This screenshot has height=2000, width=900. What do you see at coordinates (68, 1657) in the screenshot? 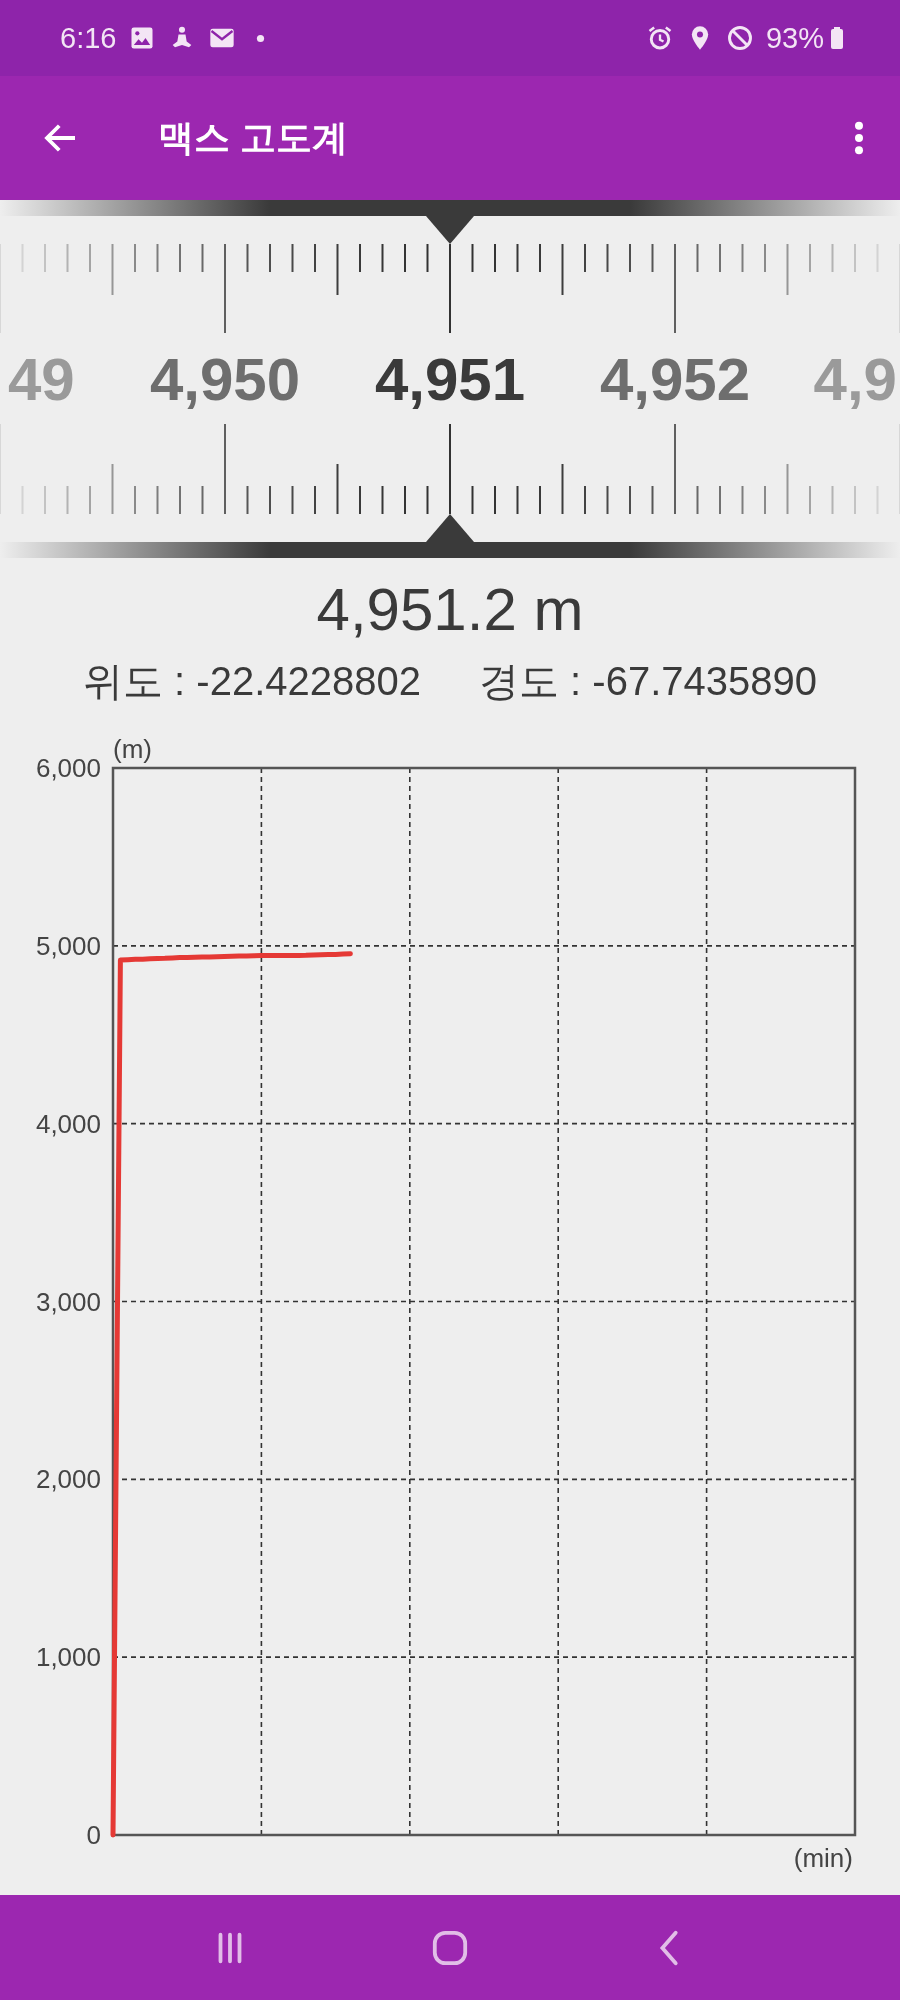
I see `y-tick-label: 1,000` at bounding box center [68, 1657].